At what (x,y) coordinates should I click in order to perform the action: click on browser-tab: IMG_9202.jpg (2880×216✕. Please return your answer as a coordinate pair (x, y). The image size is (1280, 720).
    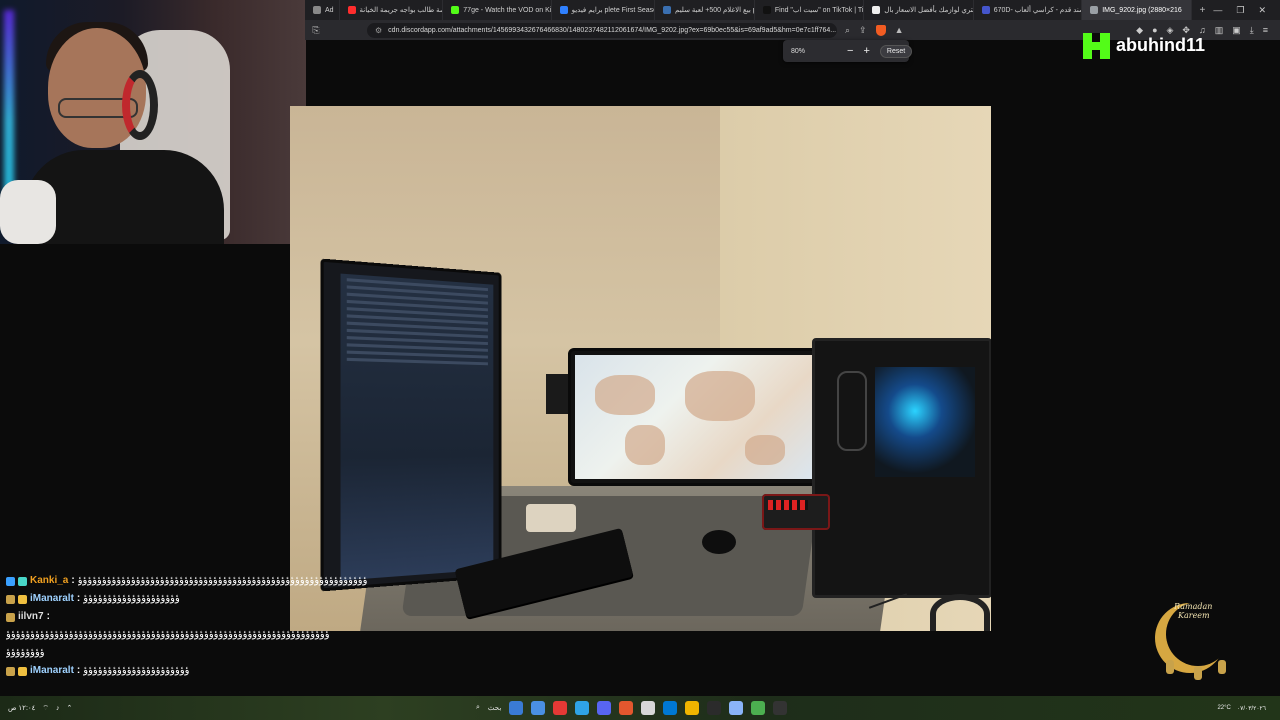
    Looking at the image, I should click on (1137, 10).